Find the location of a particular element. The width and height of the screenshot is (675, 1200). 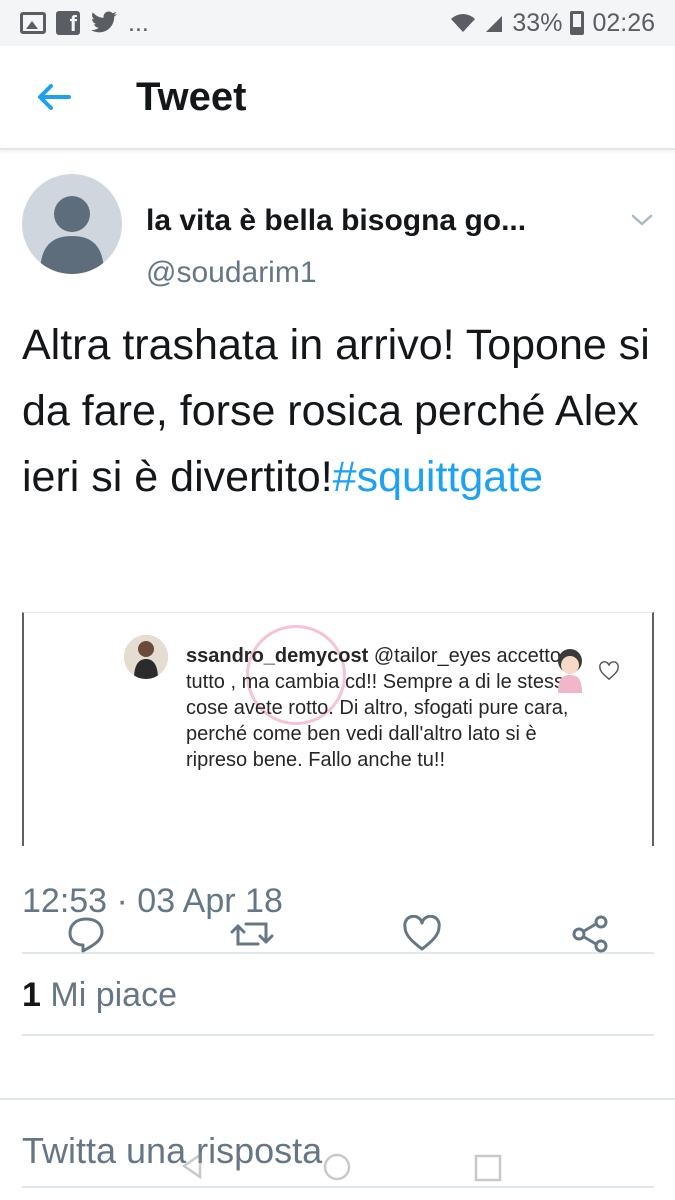

share-icon is located at coordinates (590, 934).